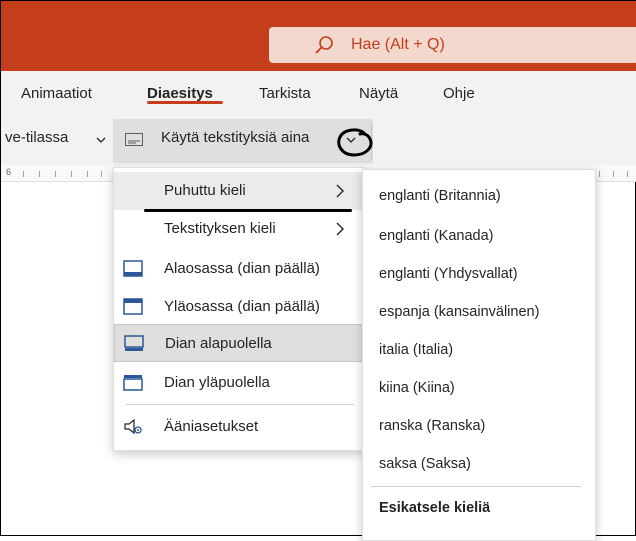 The height and width of the screenshot is (541, 636). I want to click on language-option: englanti (Kanada), so click(436, 236).